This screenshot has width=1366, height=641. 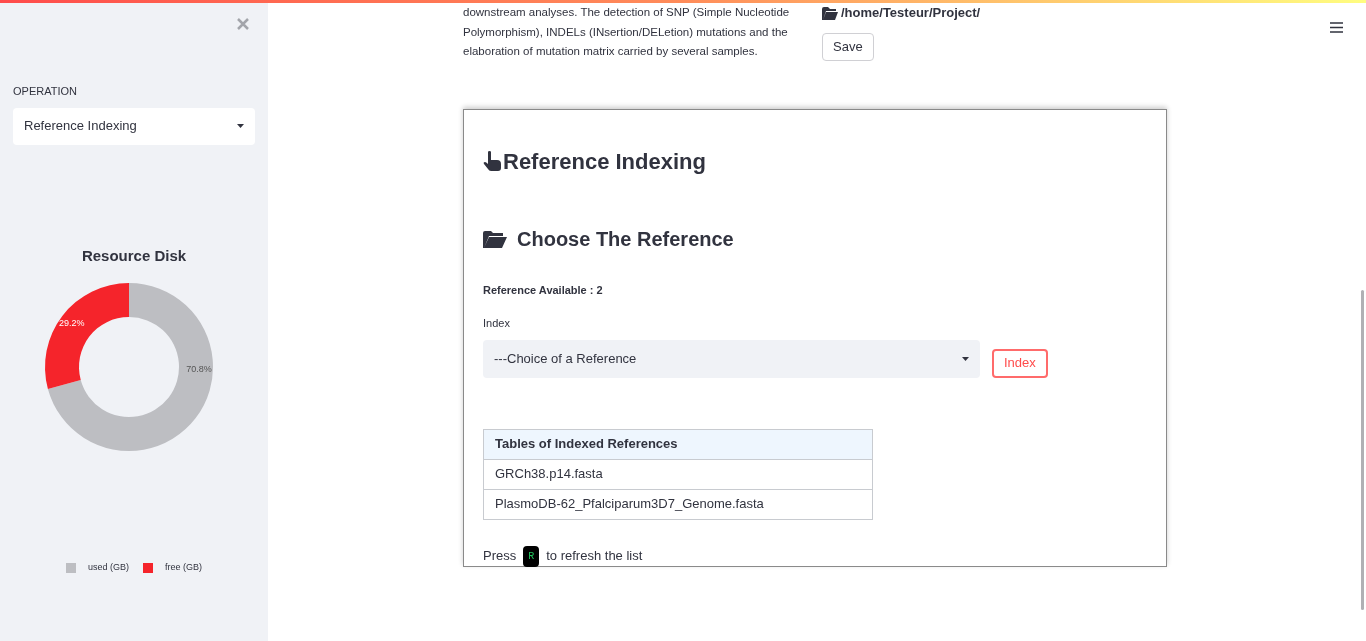 What do you see at coordinates (543, 290) in the screenshot?
I see `reference-count: Reference Available : 2` at bounding box center [543, 290].